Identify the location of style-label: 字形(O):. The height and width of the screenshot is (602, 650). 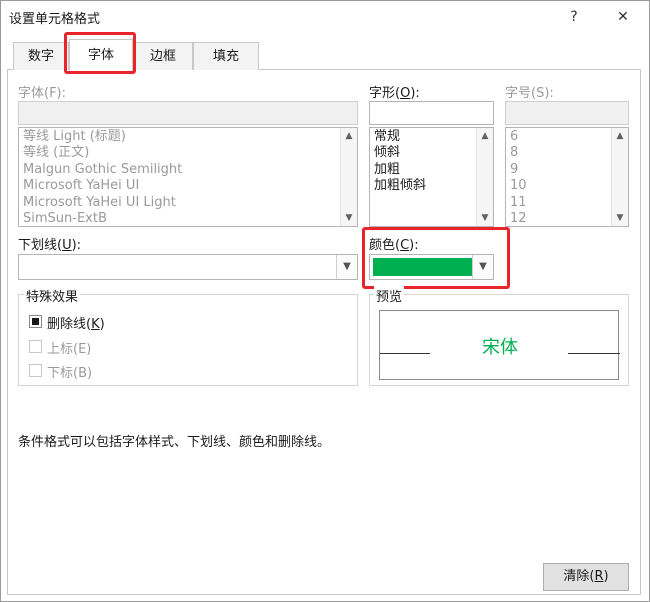
(394, 93).